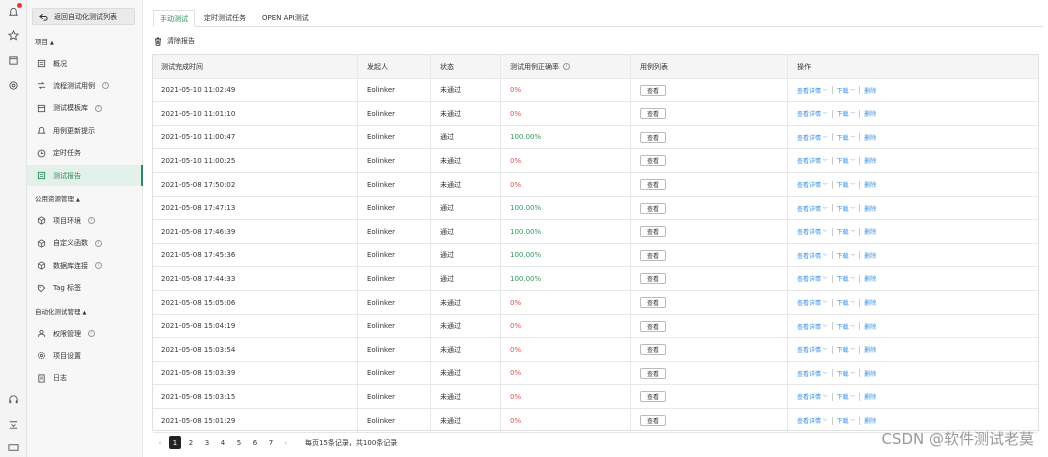 Image resolution: width=1048 pixels, height=457 pixels. What do you see at coordinates (85, 63) in the screenshot?
I see `sidebar-item: 概况` at bounding box center [85, 63].